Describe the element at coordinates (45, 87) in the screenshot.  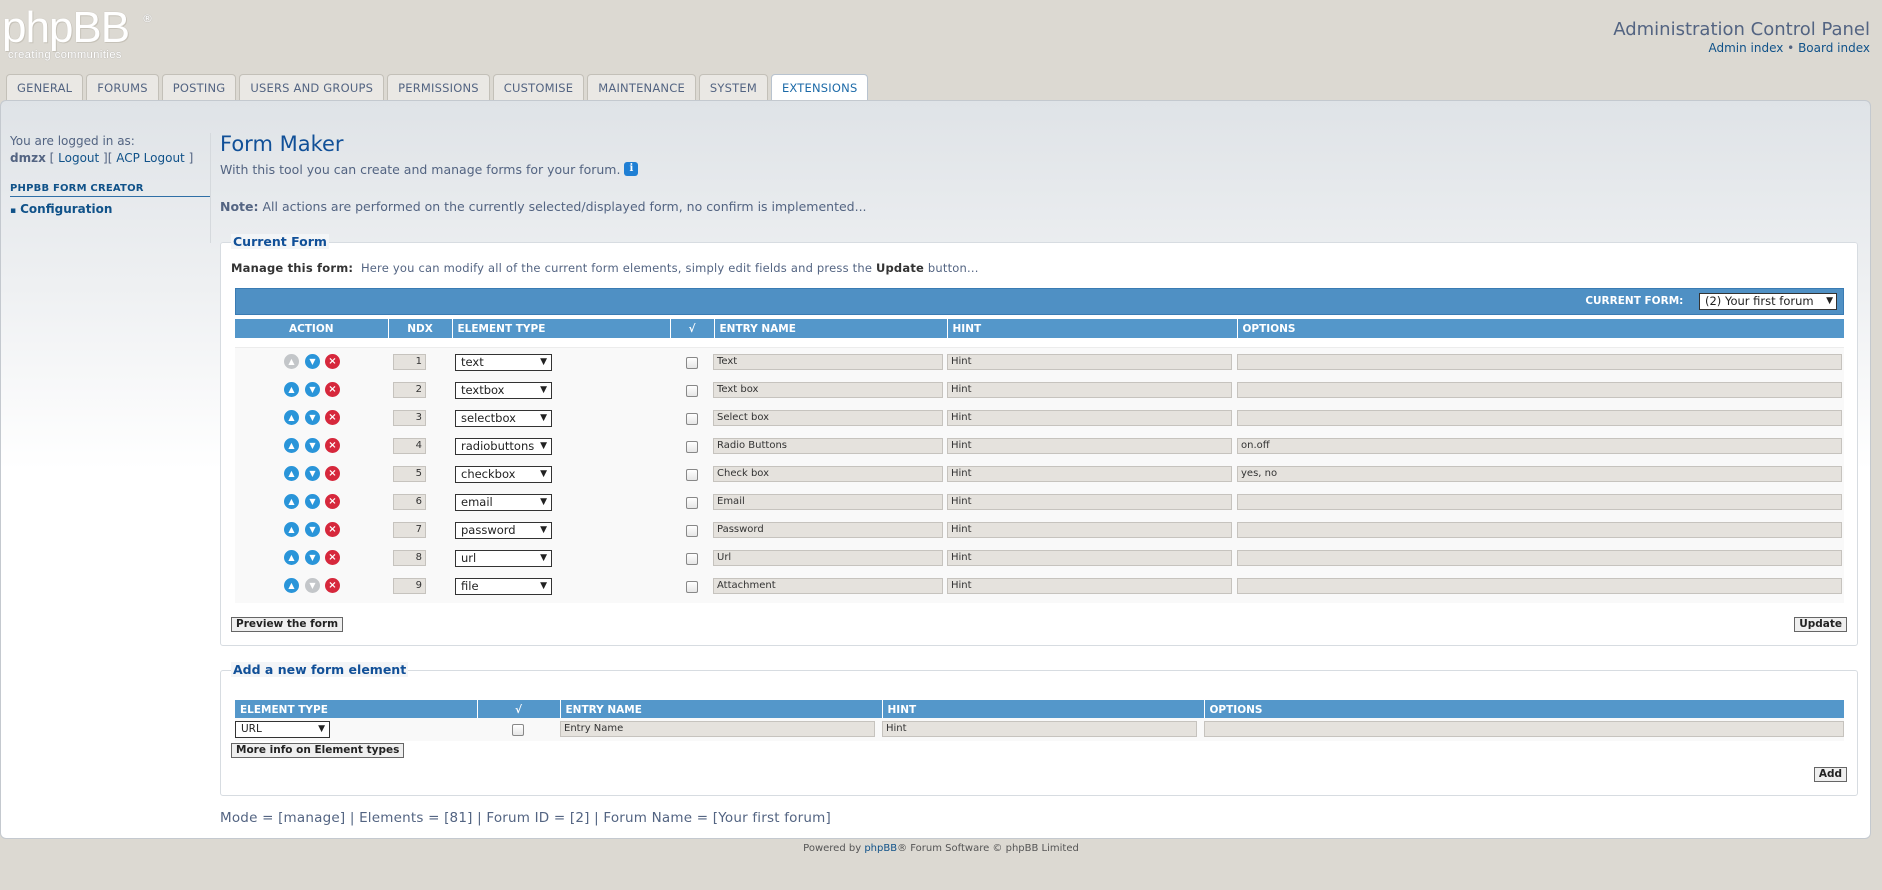
I see `tab-general: GENERAL` at that location.